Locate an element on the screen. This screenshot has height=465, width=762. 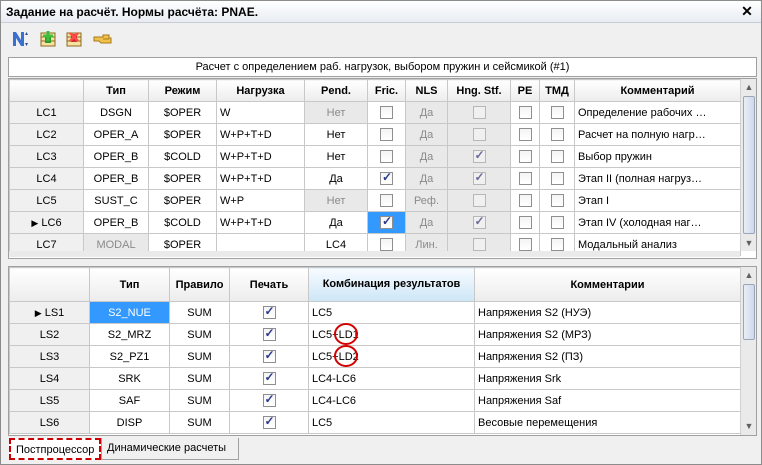
close-icon: ✕ is located at coordinates (747, 11).